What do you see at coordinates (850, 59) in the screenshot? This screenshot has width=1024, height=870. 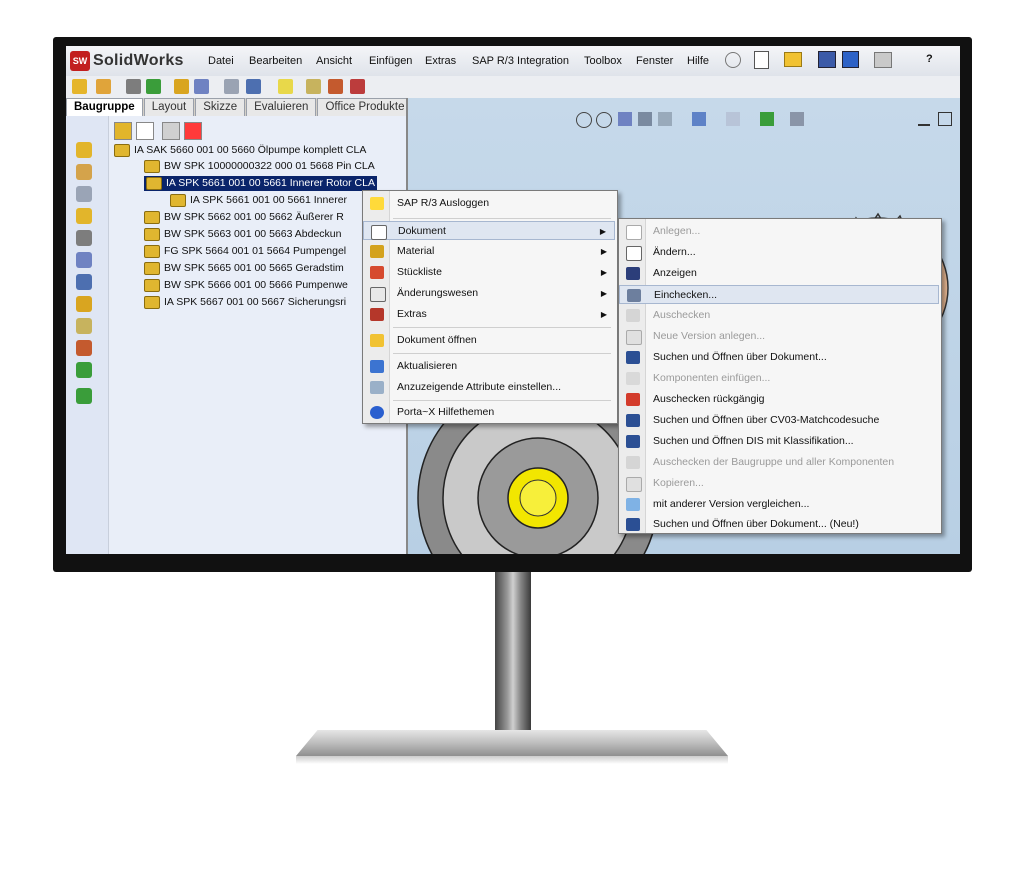 I see `print-icon` at bounding box center [850, 59].